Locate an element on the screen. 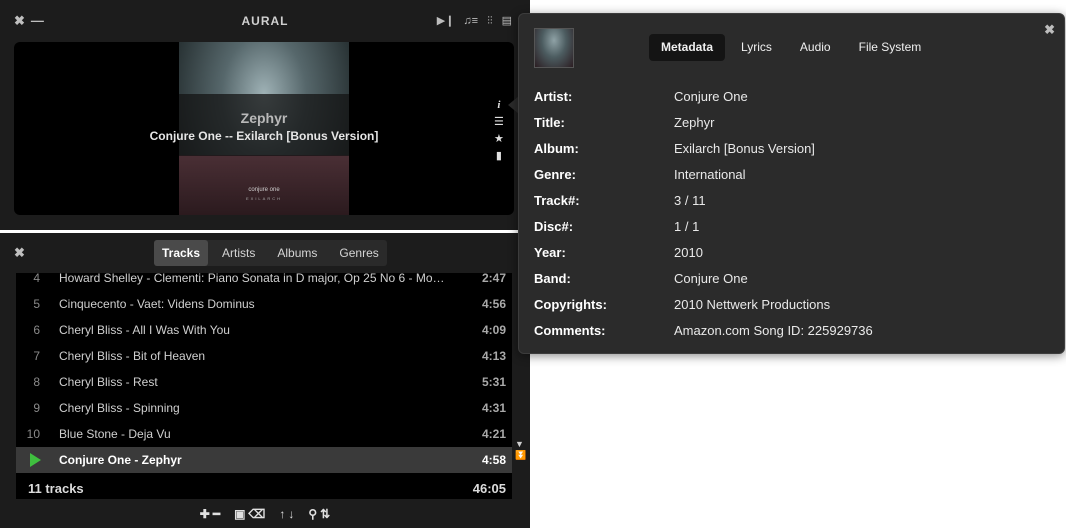 The height and width of the screenshot is (528, 1066). track-number: 8 is located at coordinates (36, 382).